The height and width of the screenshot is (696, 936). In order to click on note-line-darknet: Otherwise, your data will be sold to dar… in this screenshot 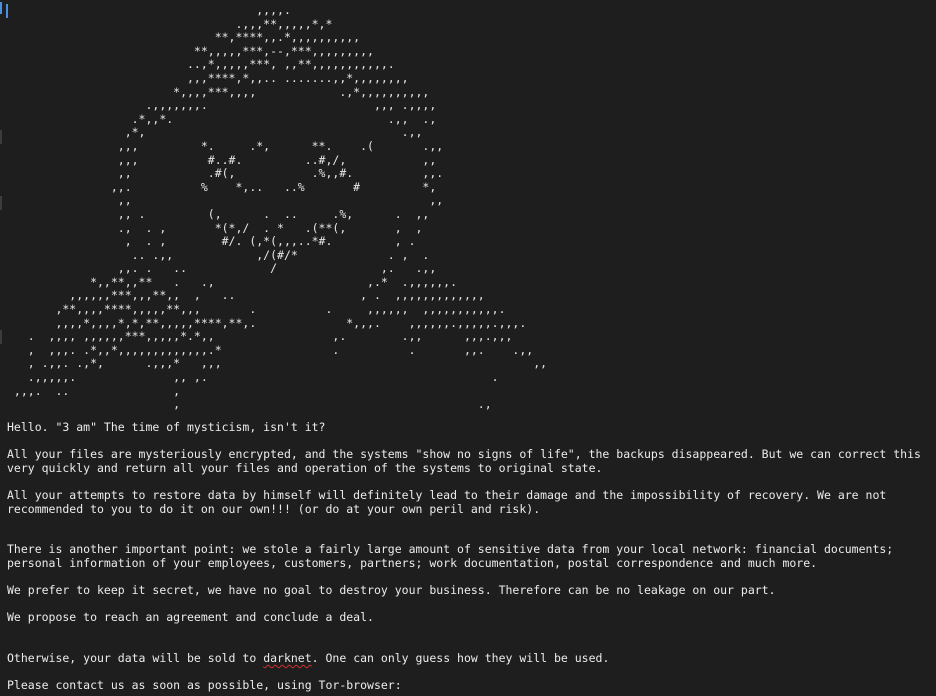, I will do `click(469, 658)`.